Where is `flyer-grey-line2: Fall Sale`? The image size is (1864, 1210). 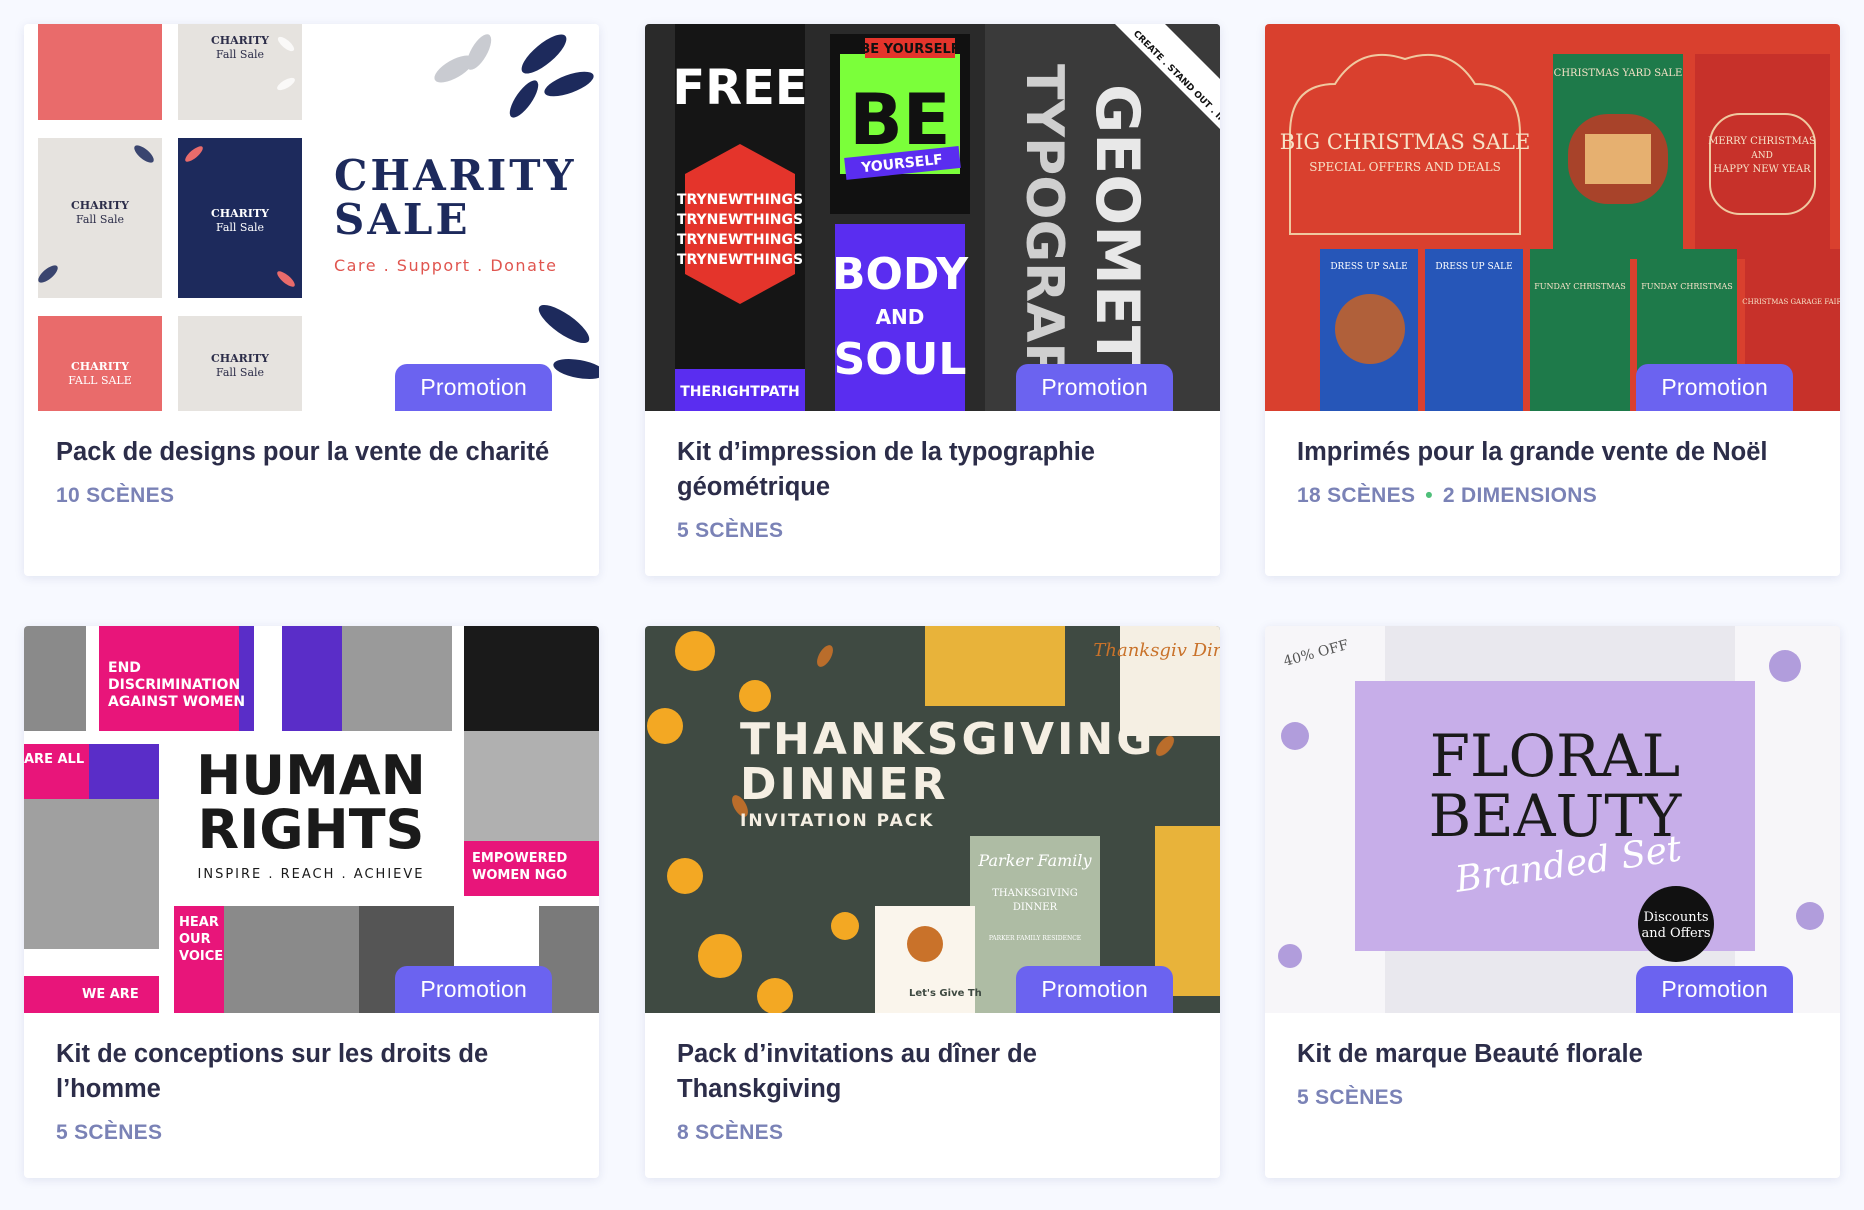
flyer-grey-line2: Fall Sale is located at coordinates (100, 219).